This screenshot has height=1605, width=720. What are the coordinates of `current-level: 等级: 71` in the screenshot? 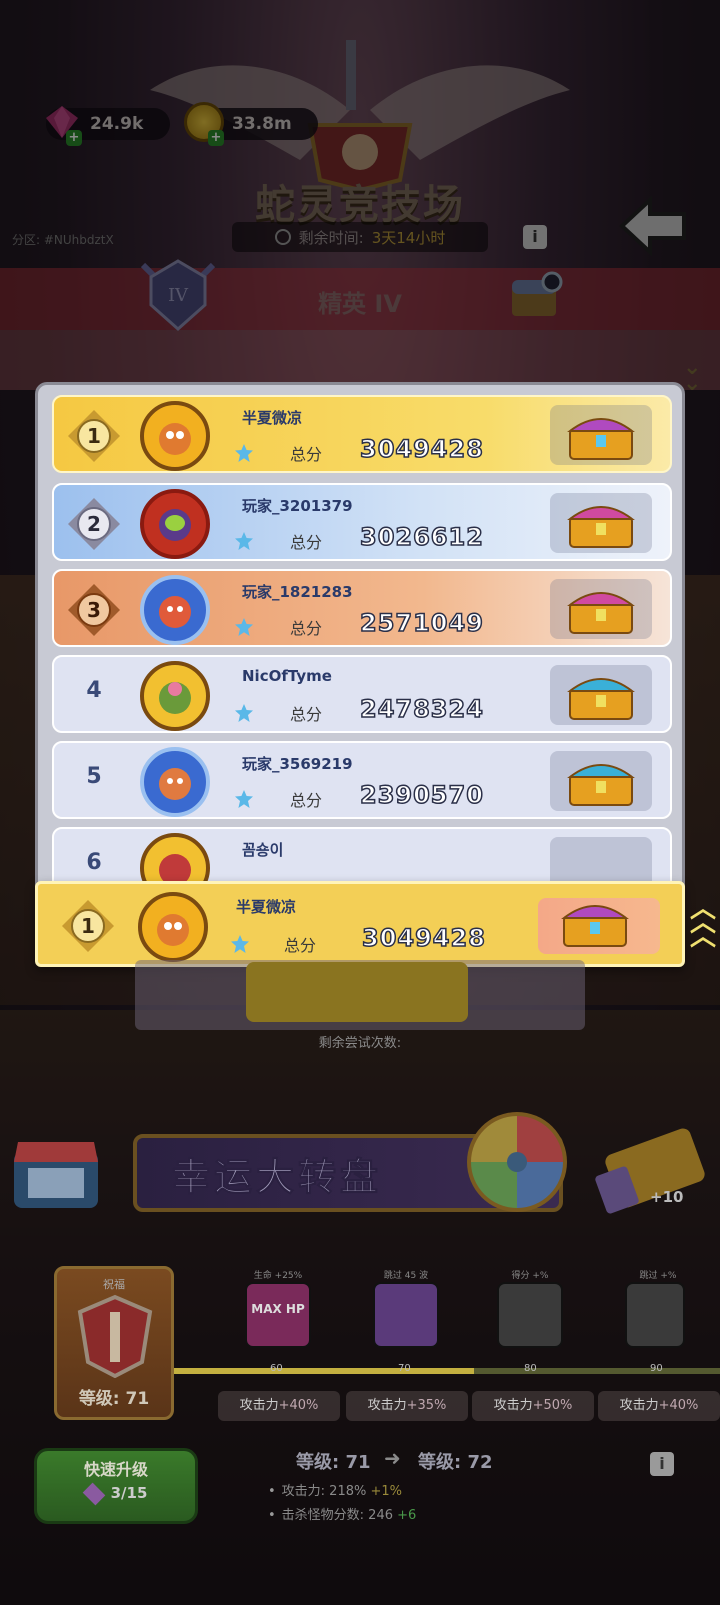 It's located at (333, 1462).